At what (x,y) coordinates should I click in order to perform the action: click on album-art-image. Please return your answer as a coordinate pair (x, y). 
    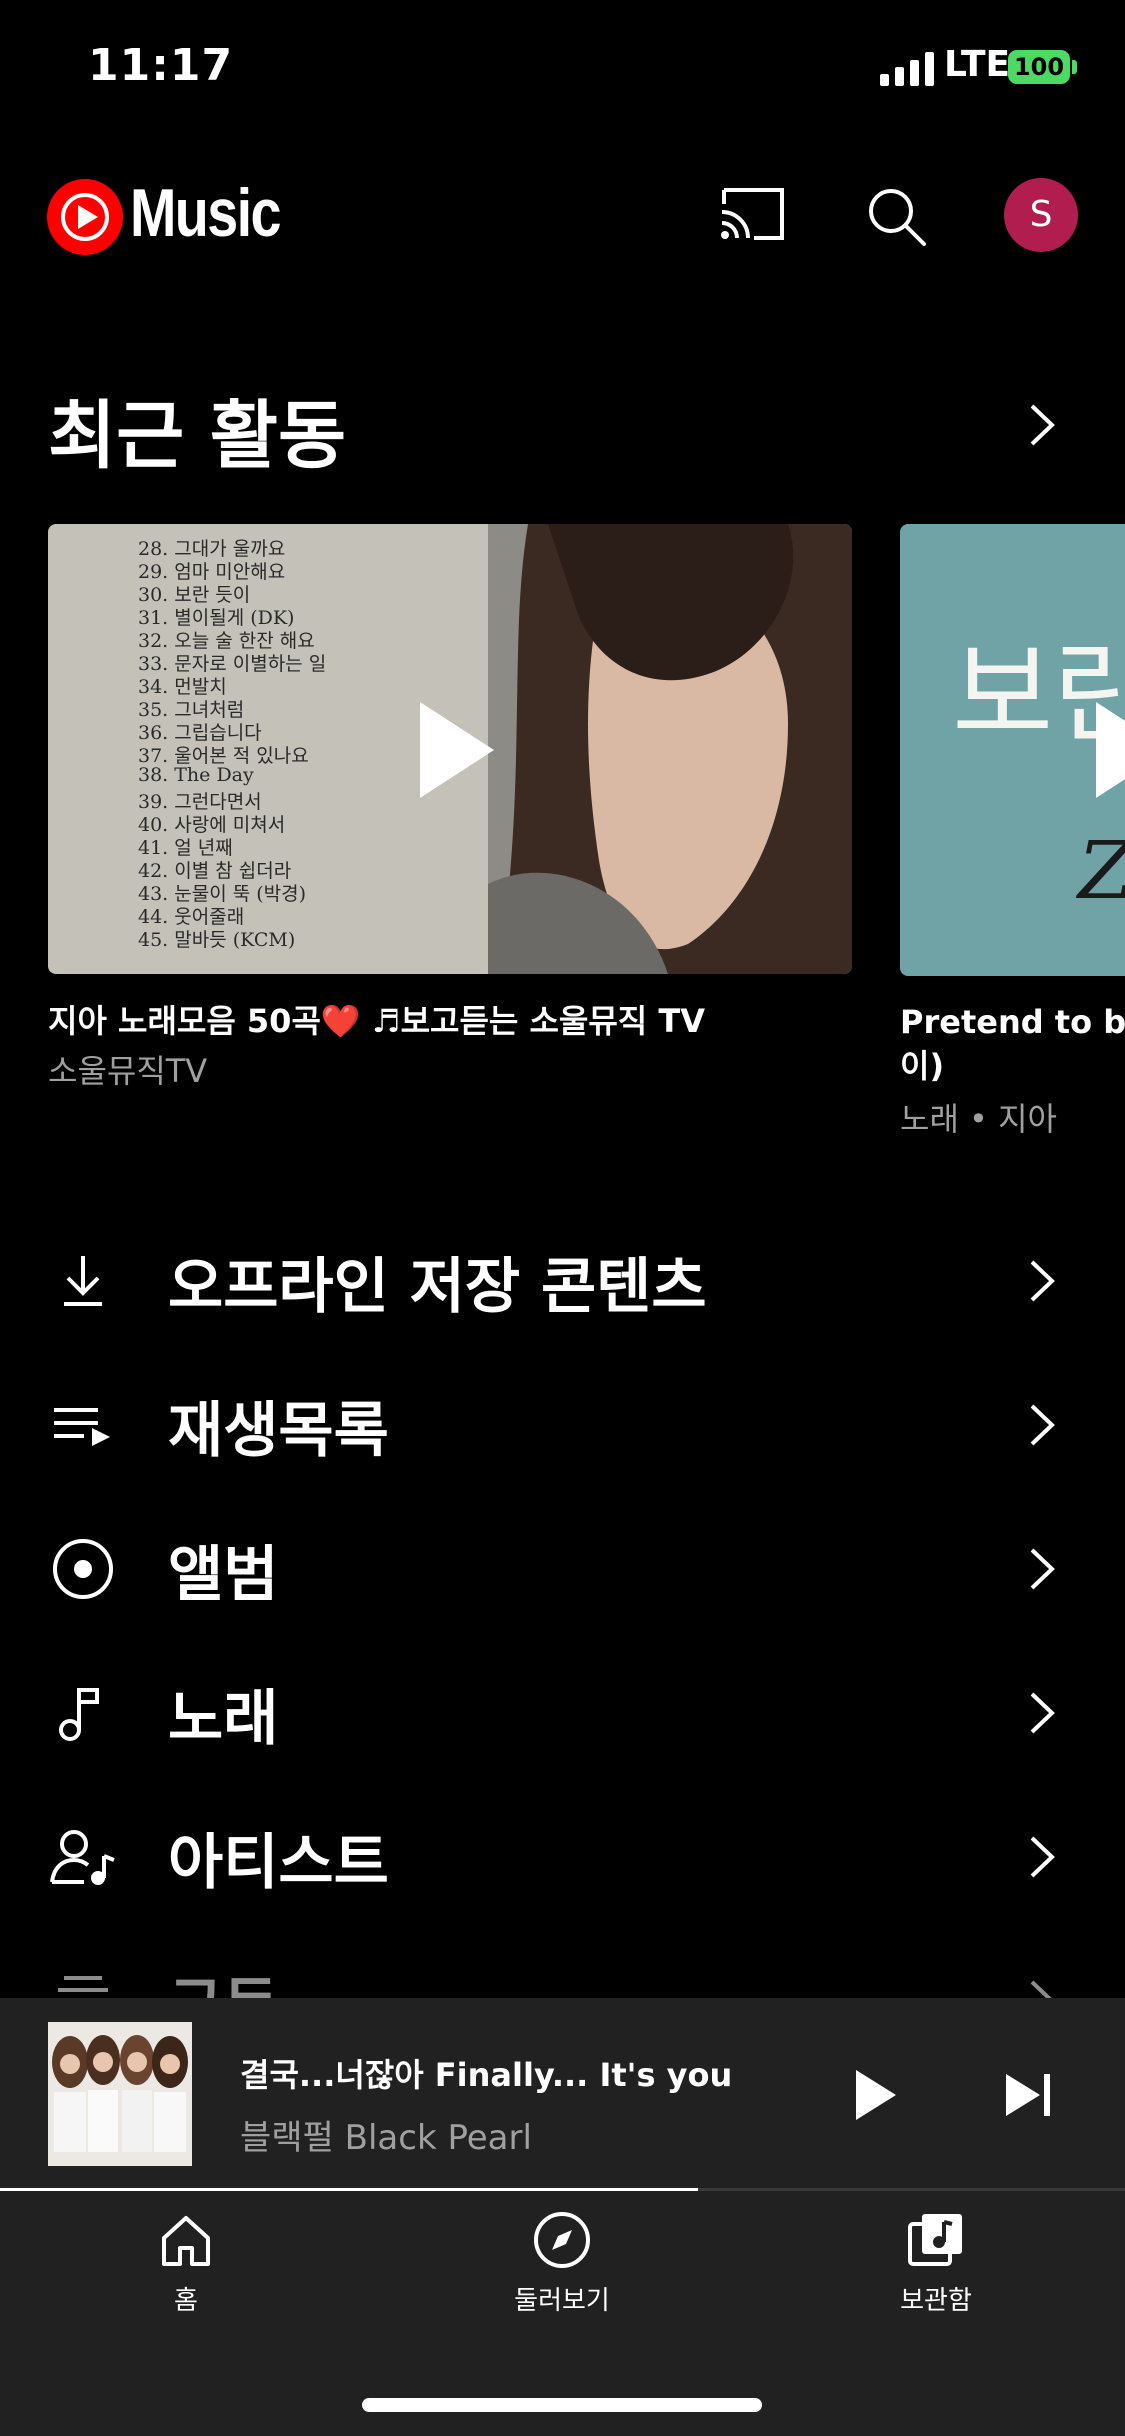
    Looking at the image, I should click on (120, 2094).